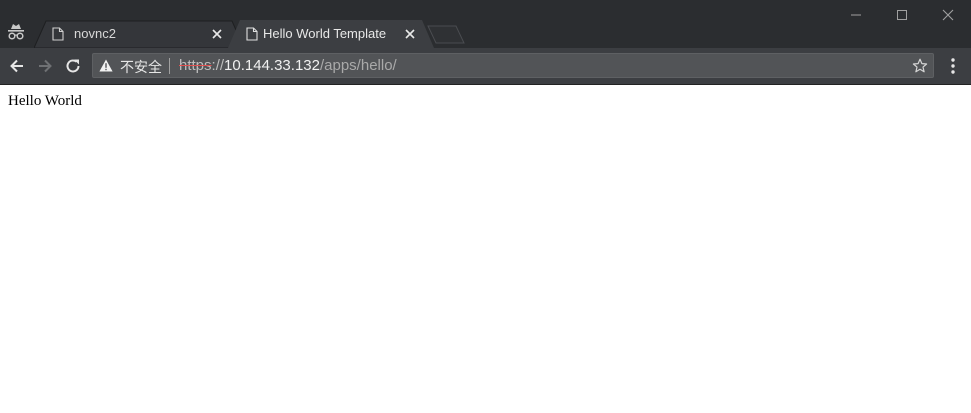 This screenshot has height=413, width=971. I want to click on browser-toolbar: 不安全 https://10.144.33.132/apps/hello/, so click(485, 66).